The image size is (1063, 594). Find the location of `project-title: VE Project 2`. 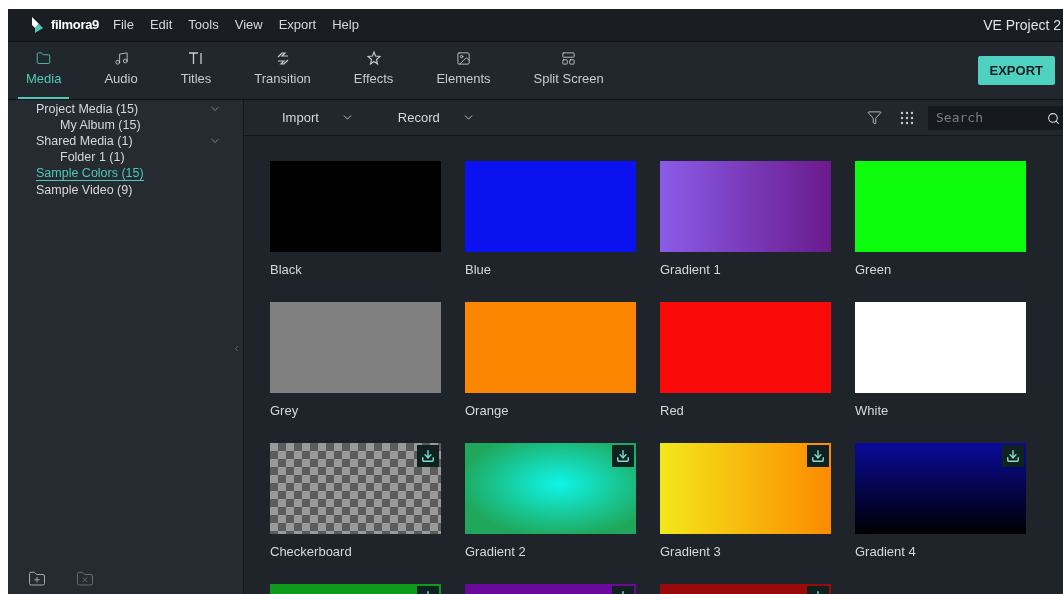

project-title: VE Project 2 is located at coordinates (1022, 25).